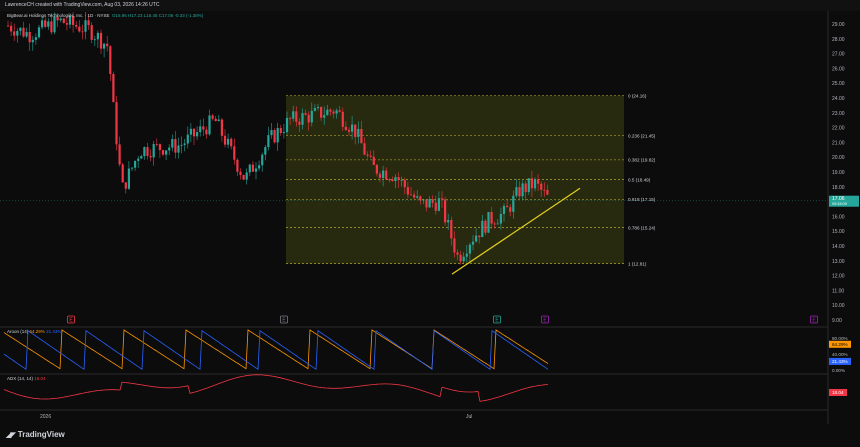 Image resolution: width=860 pixels, height=447 pixels. What do you see at coordinates (838, 173) in the screenshot?
I see `price-tick-label: 19.00` at bounding box center [838, 173].